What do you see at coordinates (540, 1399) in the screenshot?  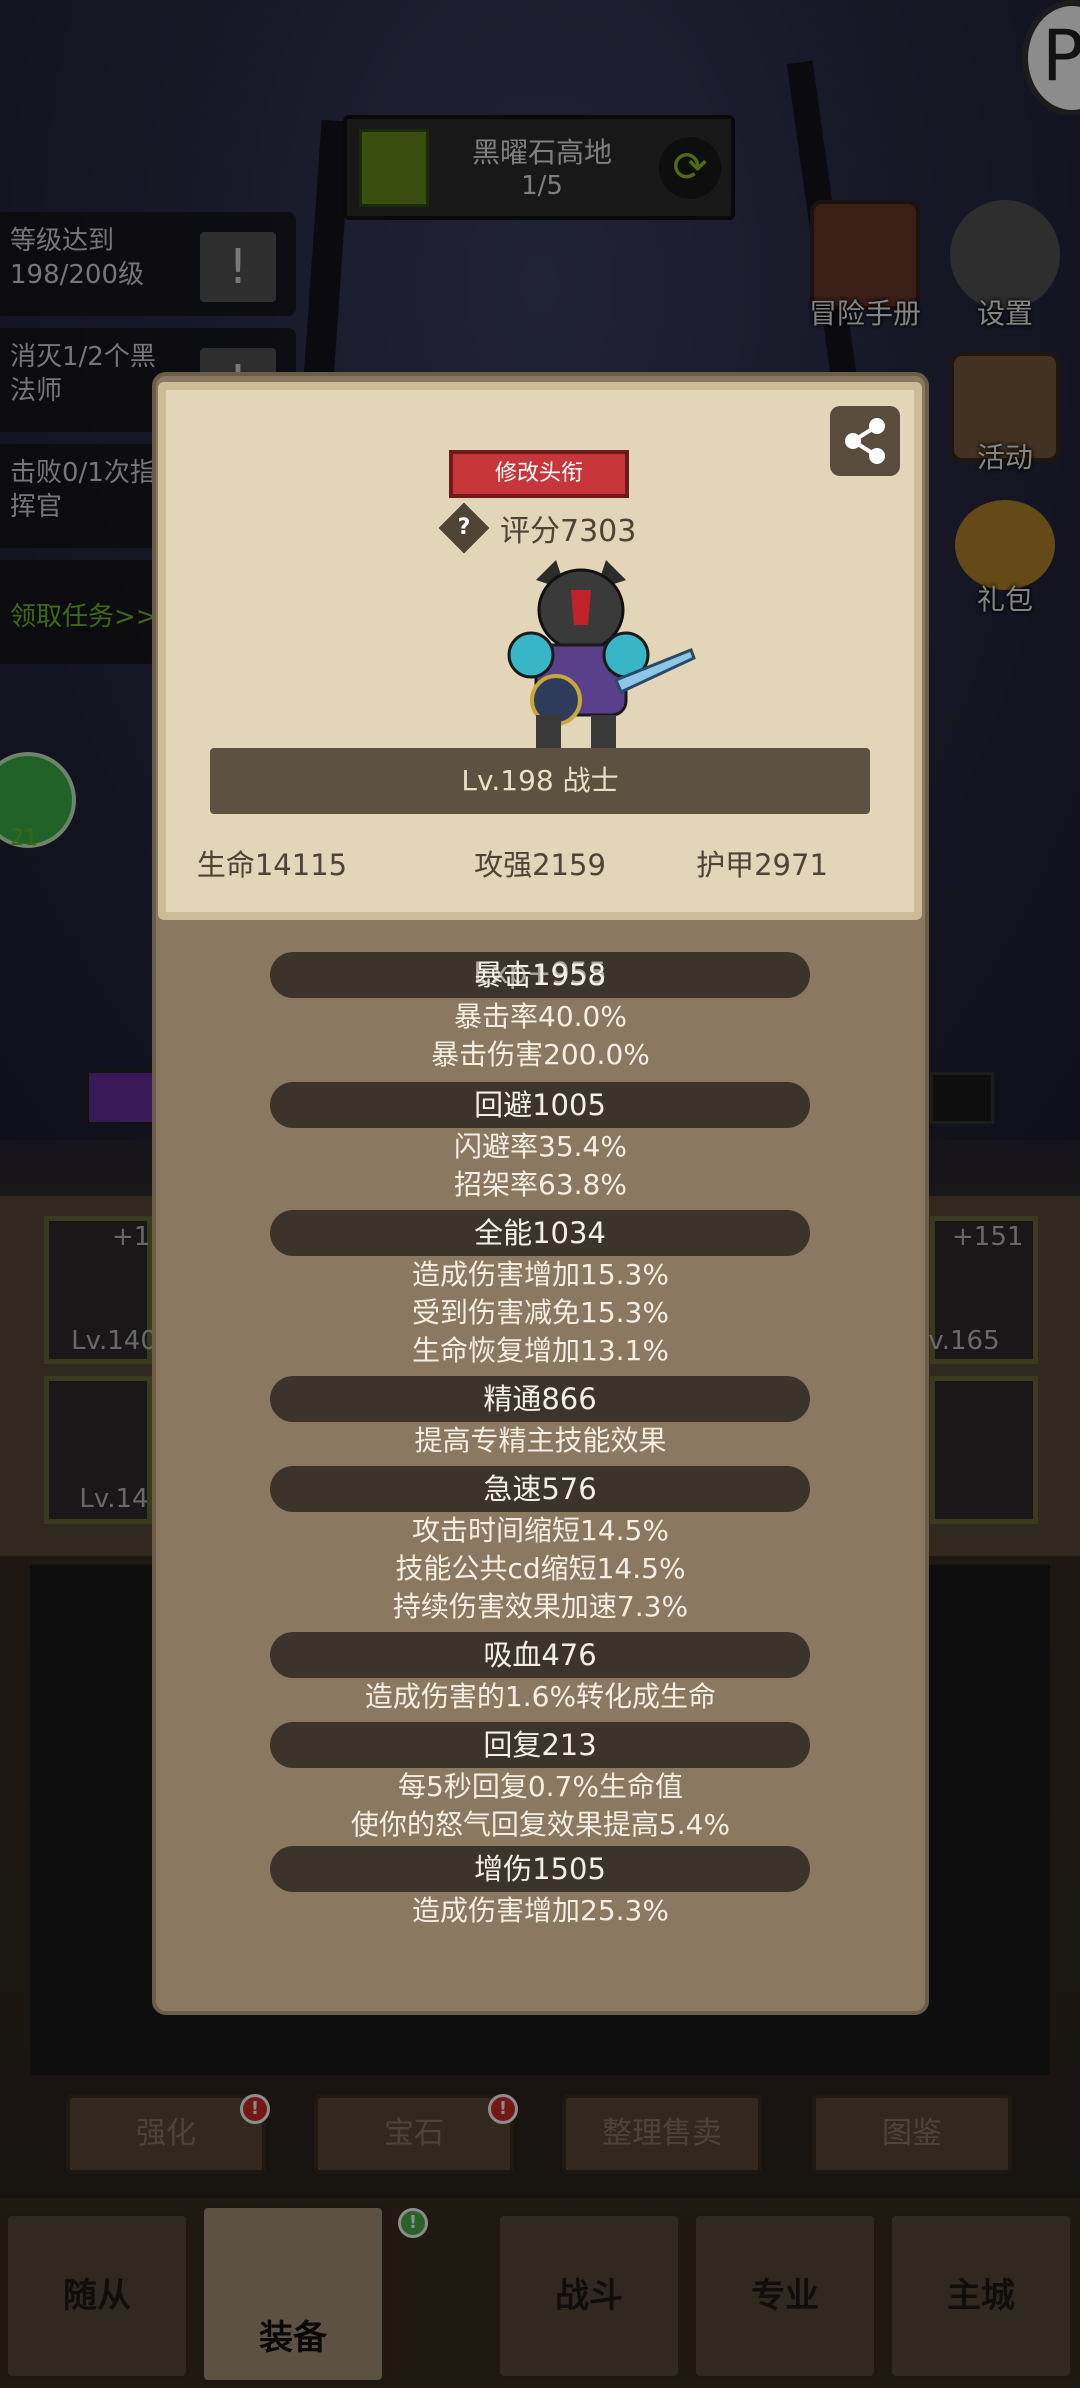 I see `stat-header-mastery: 精通866` at bounding box center [540, 1399].